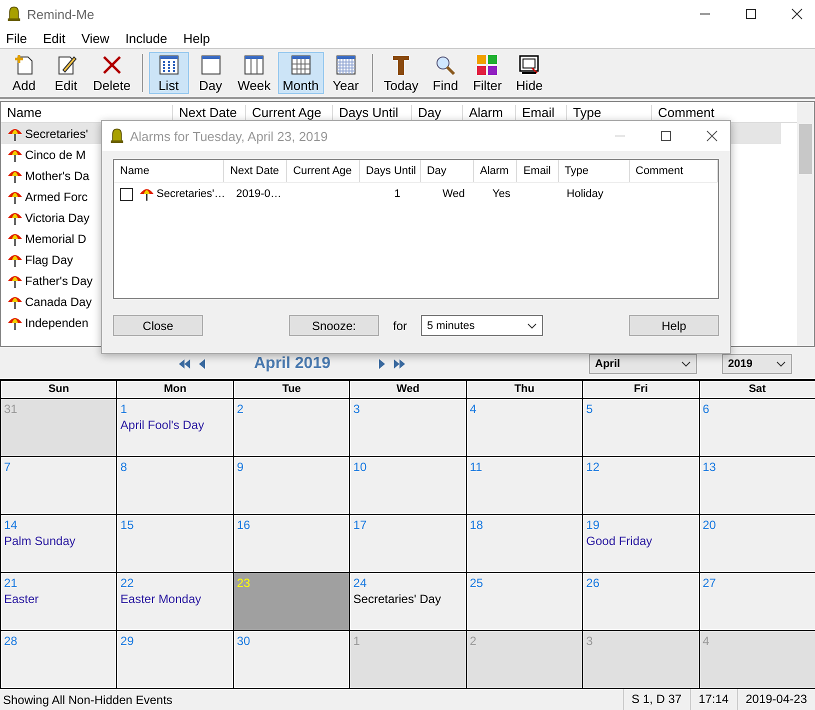 This screenshot has width=815, height=710. What do you see at coordinates (476, 467) in the screenshot?
I see `day-number: 11` at bounding box center [476, 467].